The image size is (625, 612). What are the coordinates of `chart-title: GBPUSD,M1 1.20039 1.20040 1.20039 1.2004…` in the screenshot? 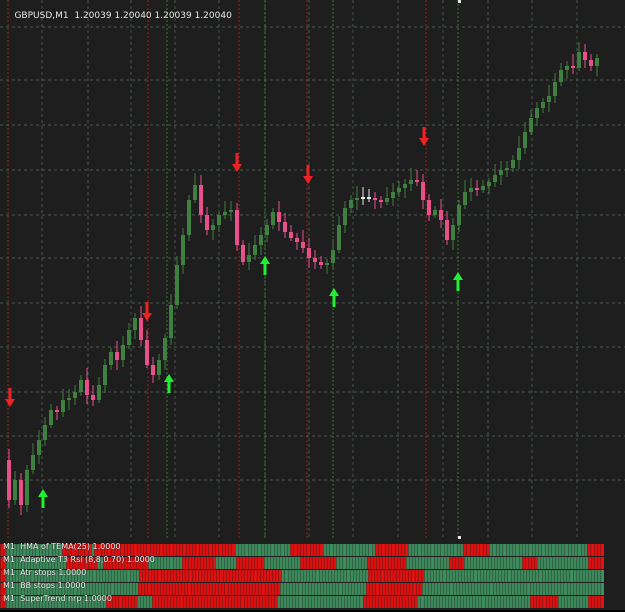 It's located at (117, 16).